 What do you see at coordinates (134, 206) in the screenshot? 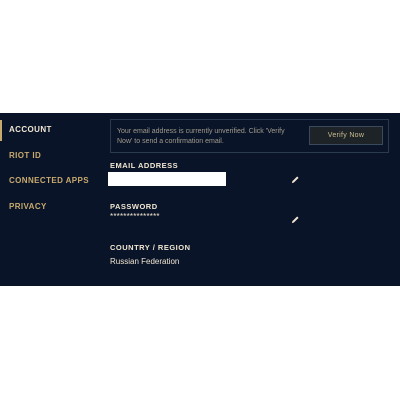
I see `password-label: PASSWORD` at bounding box center [134, 206].